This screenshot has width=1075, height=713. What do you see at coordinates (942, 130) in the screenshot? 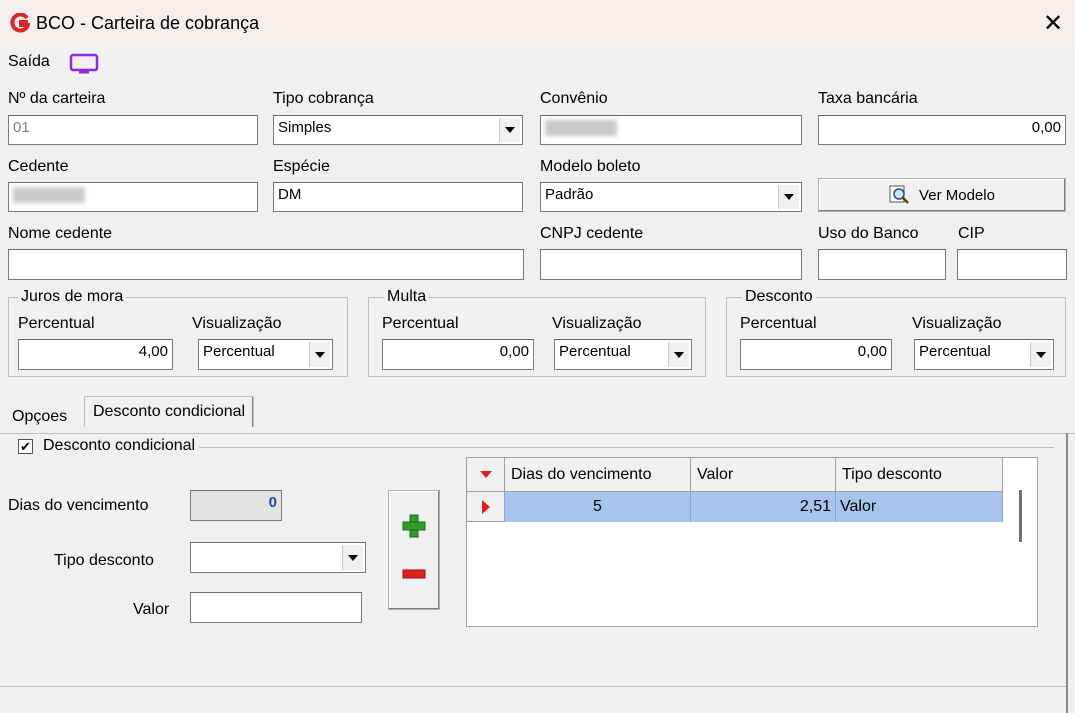
I see `taxa-bancaria-input: 0,00` at bounding box center [942, 130].